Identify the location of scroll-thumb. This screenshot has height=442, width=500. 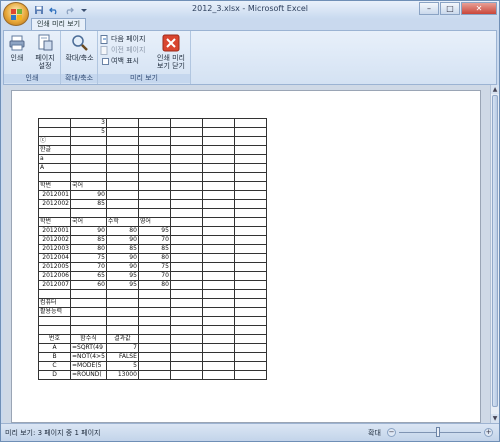
(495, 251).